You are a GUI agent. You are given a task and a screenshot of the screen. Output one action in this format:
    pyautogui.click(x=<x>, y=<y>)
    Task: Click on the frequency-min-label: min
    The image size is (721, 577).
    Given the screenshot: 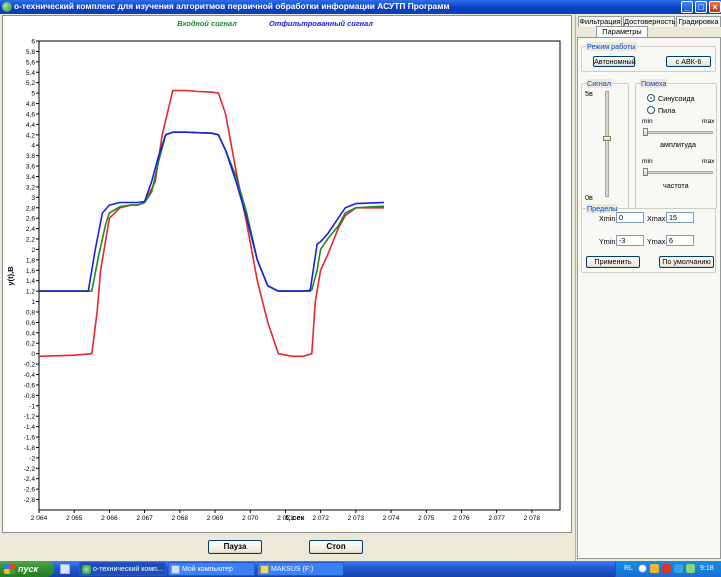 What is the action you would take?
    pyautogui.click(x=647, y=161)
    